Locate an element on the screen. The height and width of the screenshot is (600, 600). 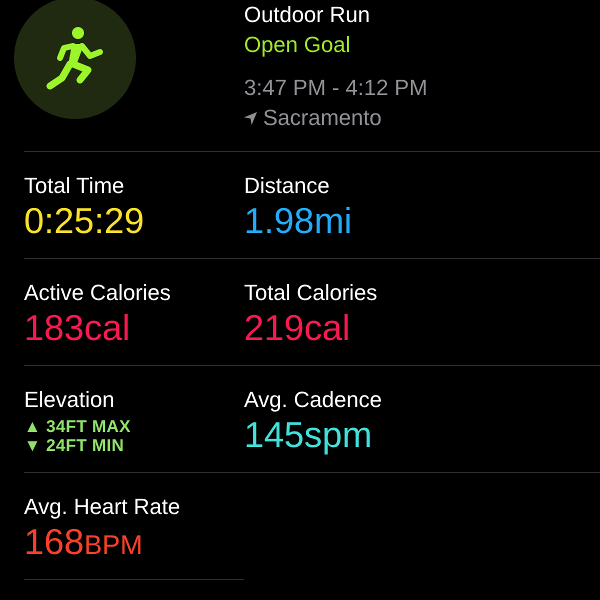
workout-goal: Open Goal is located at coordinates (298, 45).